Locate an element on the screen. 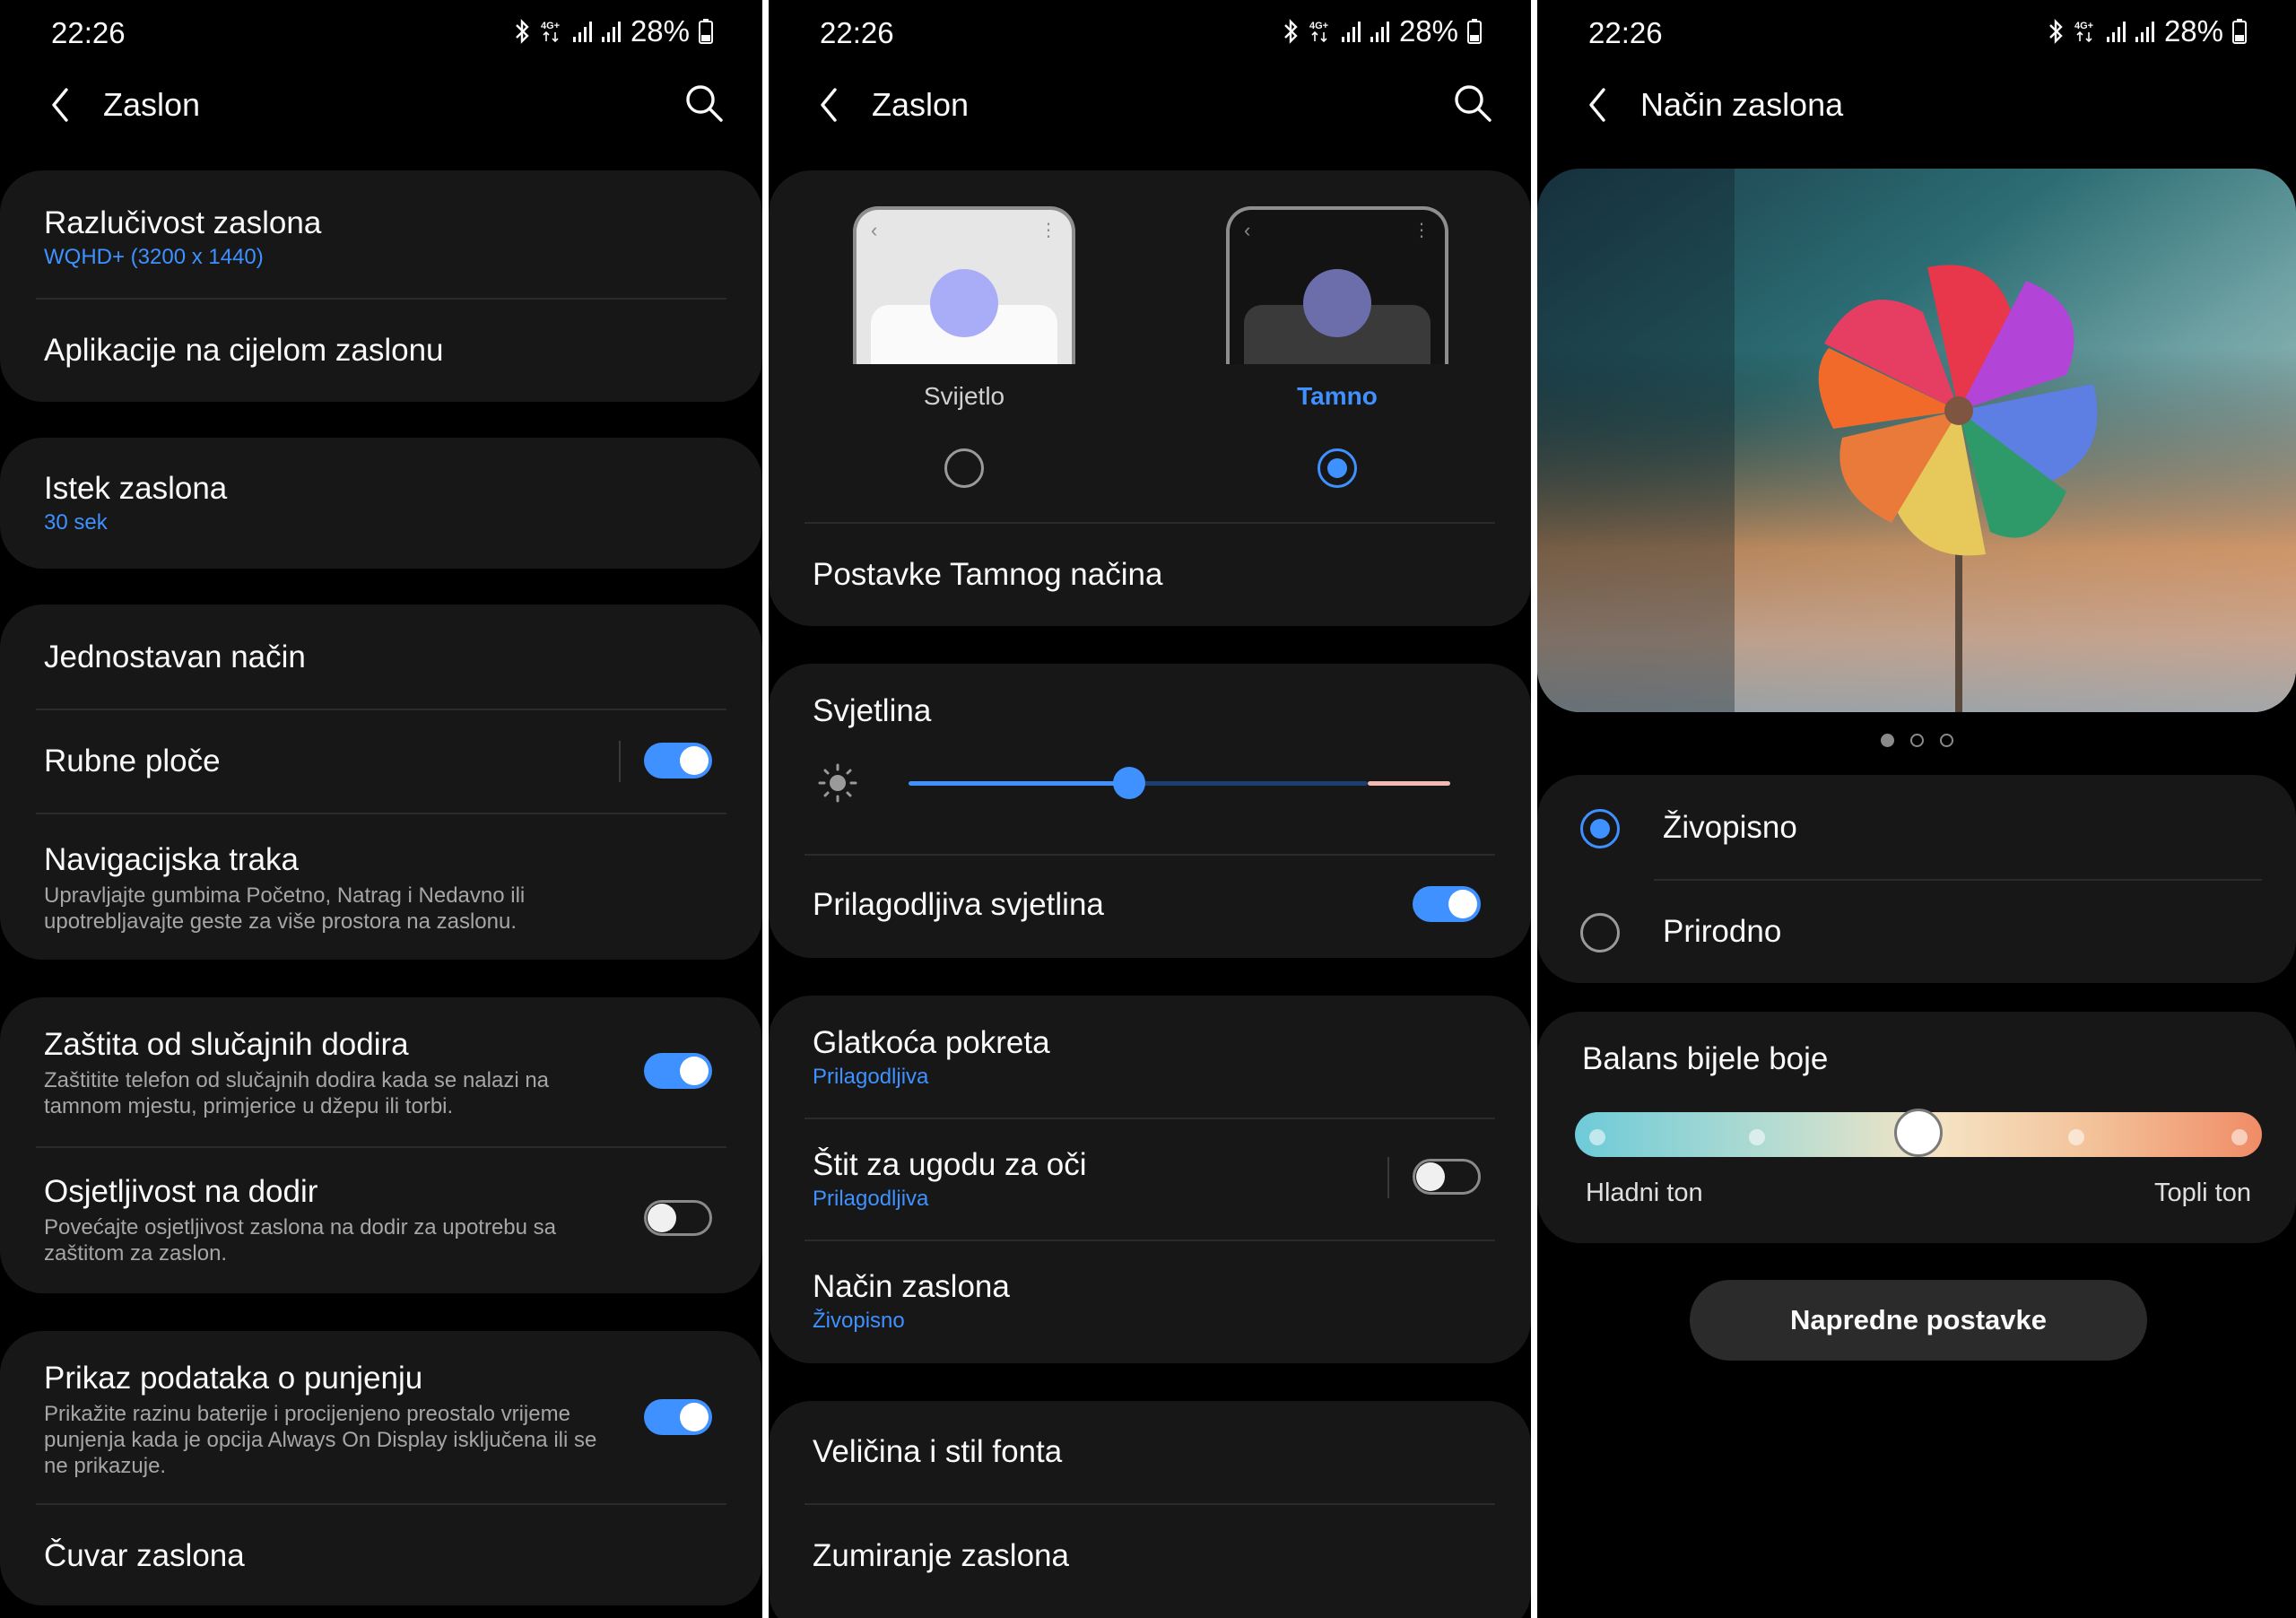 The image size is (2296, 1618). white-balance-thumb is located at coordinates (1918, 1133).